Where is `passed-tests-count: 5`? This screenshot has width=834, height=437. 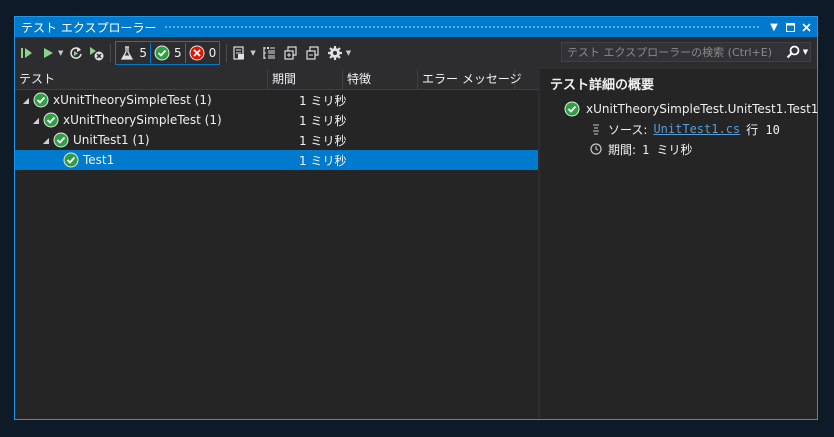 passed-tests-count: 5 is located at coordinates (178, 53).